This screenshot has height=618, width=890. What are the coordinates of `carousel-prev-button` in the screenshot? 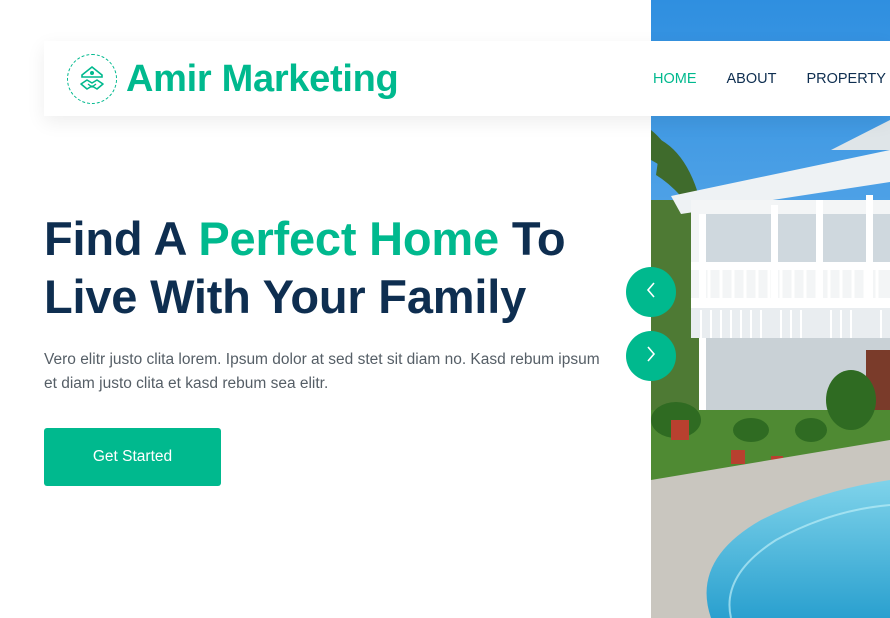 It's located at (651, 292).